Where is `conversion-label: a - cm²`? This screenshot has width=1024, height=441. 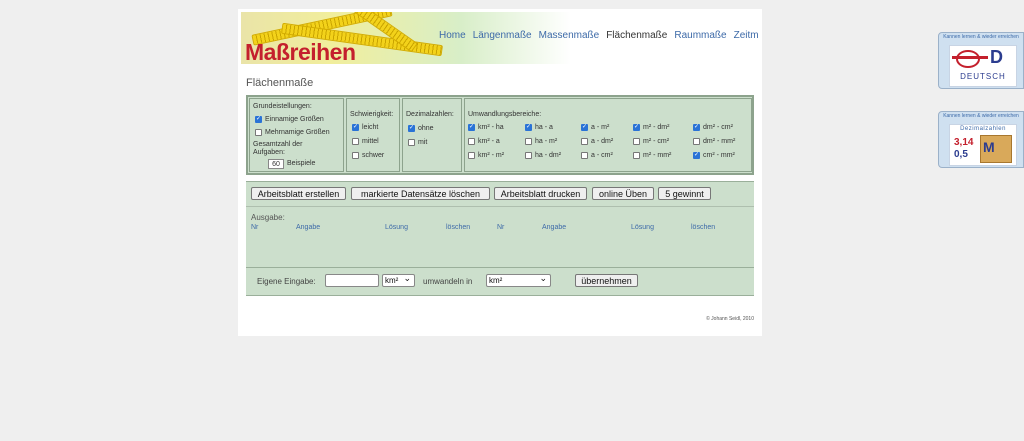
conversion-label: a - cm² is located at coordinates (602, 155).